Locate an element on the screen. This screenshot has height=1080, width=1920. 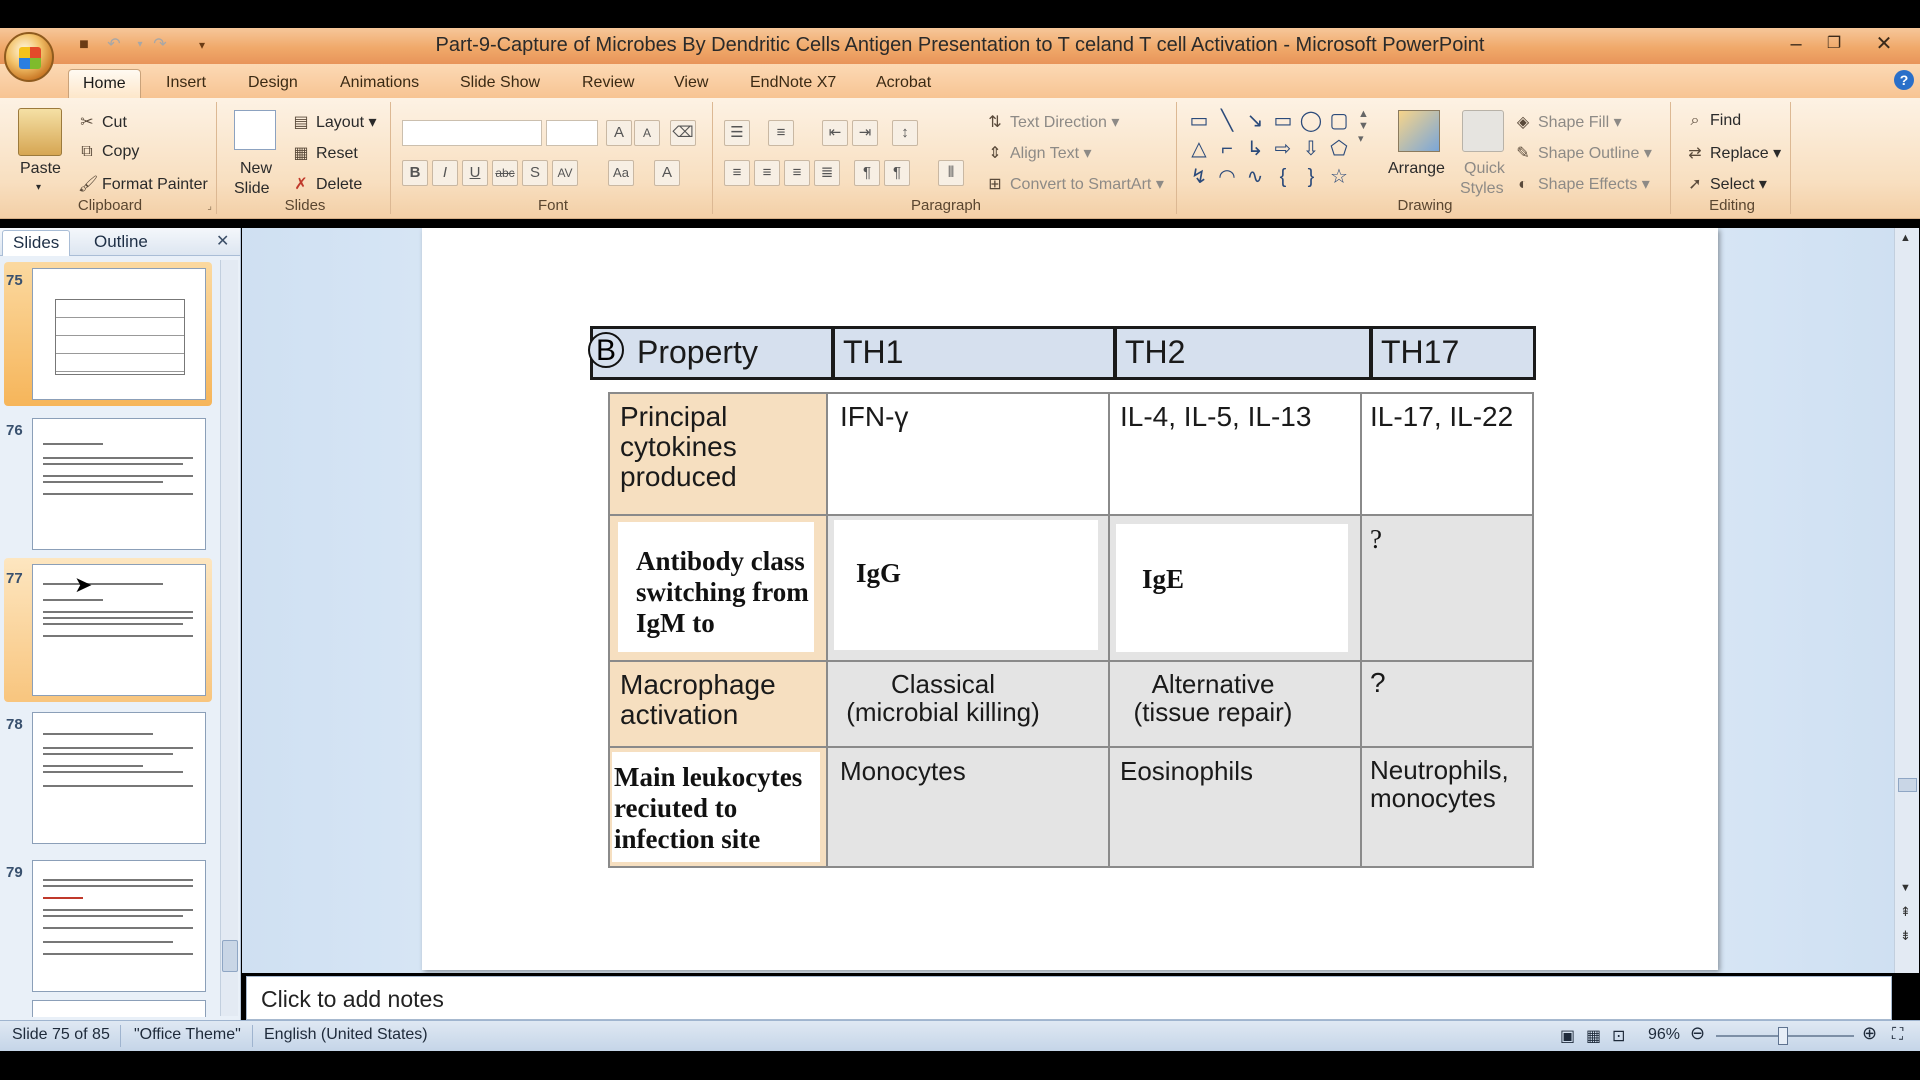
align-text-button: ⇕ Align Text ▾ is located at coordinates (1038, 153).